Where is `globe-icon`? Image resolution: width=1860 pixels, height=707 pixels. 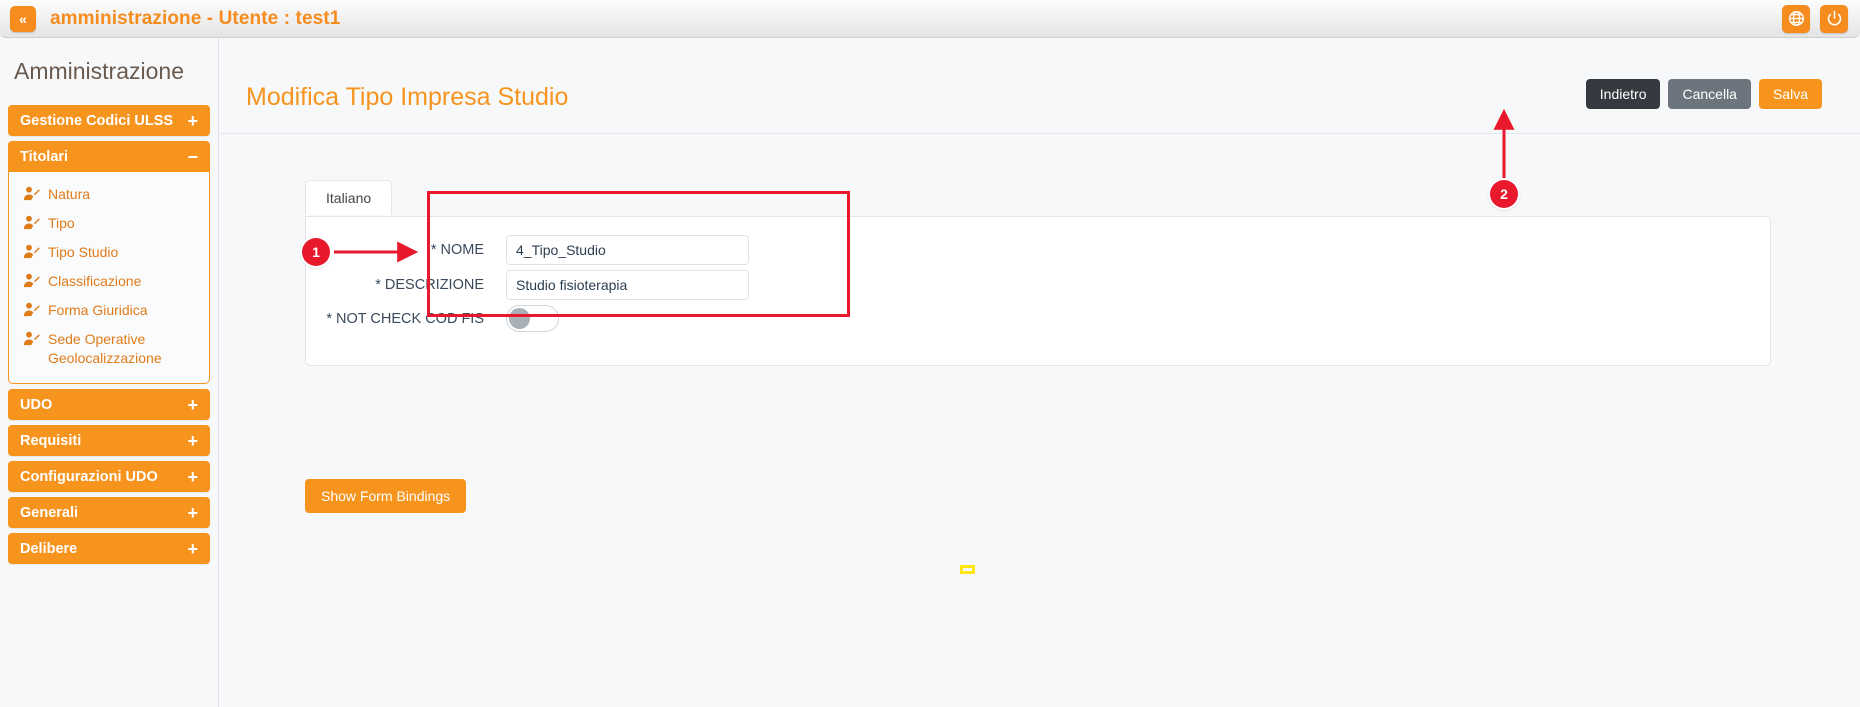 globe-icon is located at coordinates (1796, 18).